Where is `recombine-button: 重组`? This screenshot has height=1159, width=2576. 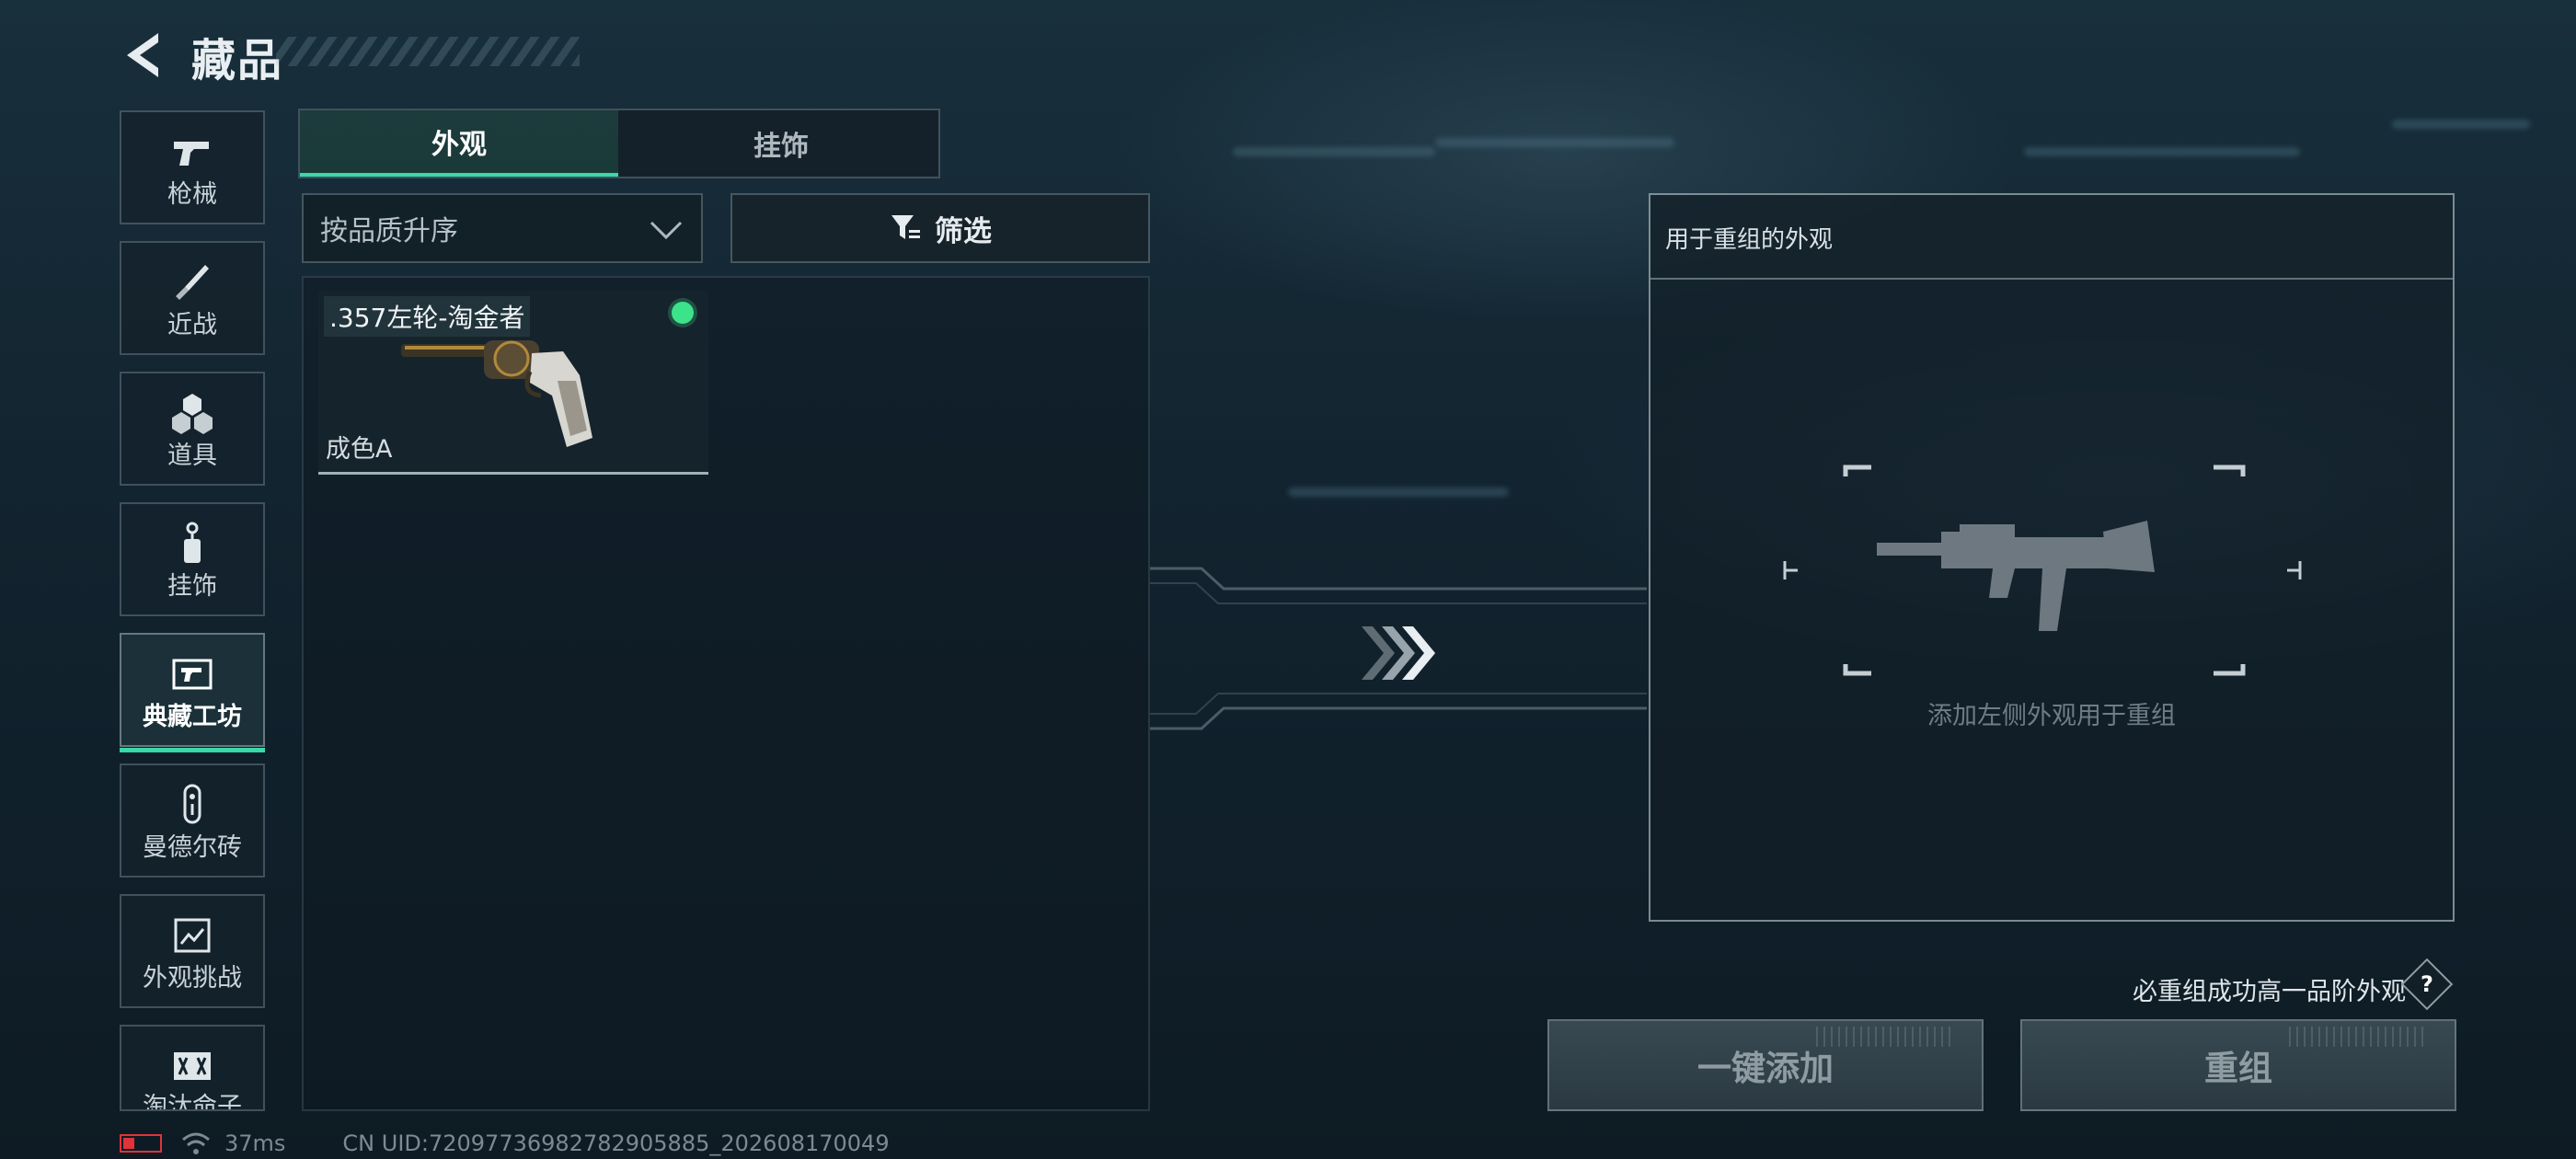
recombine-button: 重组 is located at coordinates (2238, 1065).